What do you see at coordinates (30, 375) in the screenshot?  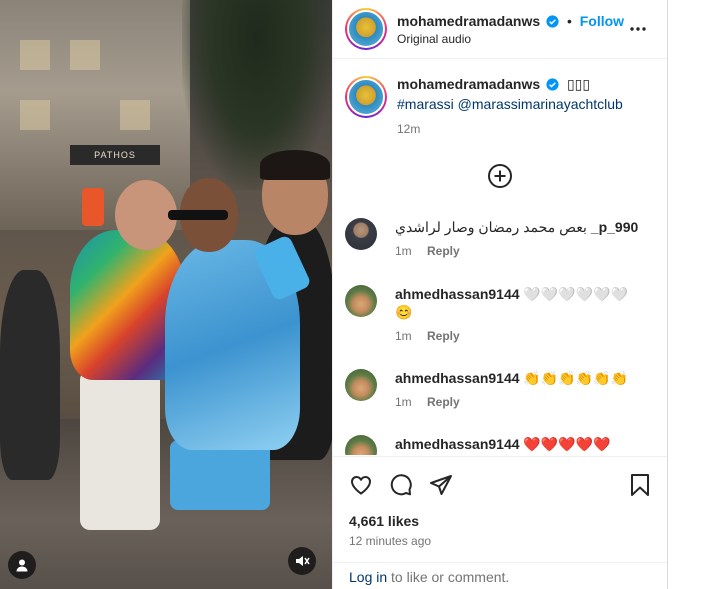 I see `crowd-person` at bounding box center [30, 375].